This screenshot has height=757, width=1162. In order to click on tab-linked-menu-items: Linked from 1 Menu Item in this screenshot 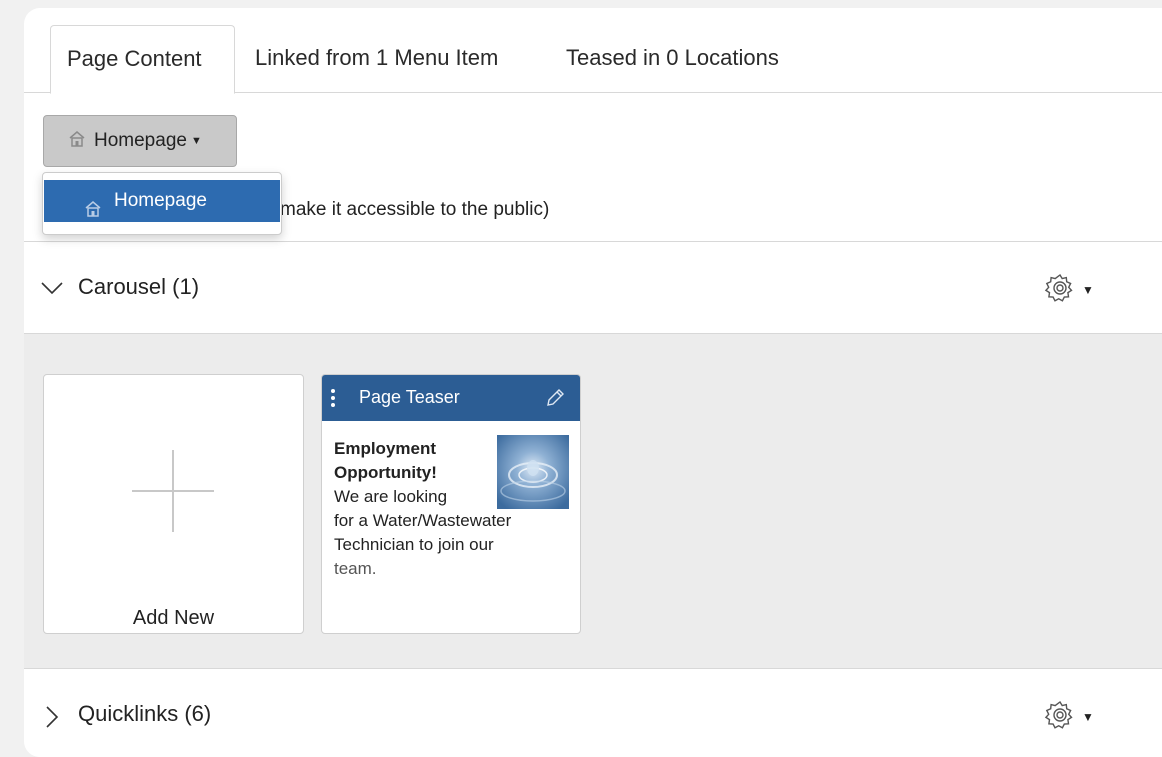, I will do `click(376, 59)`.